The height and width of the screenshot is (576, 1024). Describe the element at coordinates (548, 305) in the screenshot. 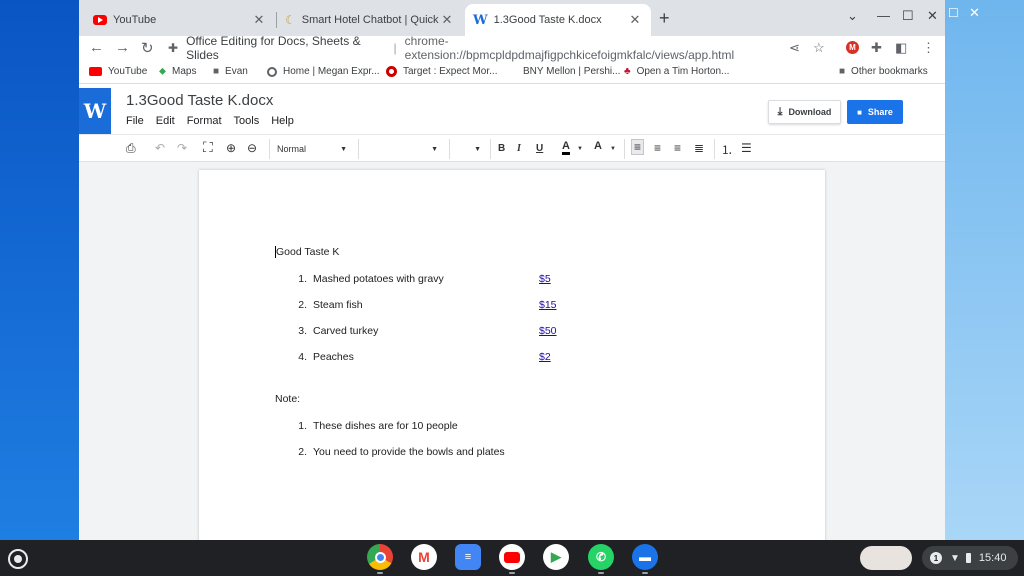

I see `price-link: $15` at that location.